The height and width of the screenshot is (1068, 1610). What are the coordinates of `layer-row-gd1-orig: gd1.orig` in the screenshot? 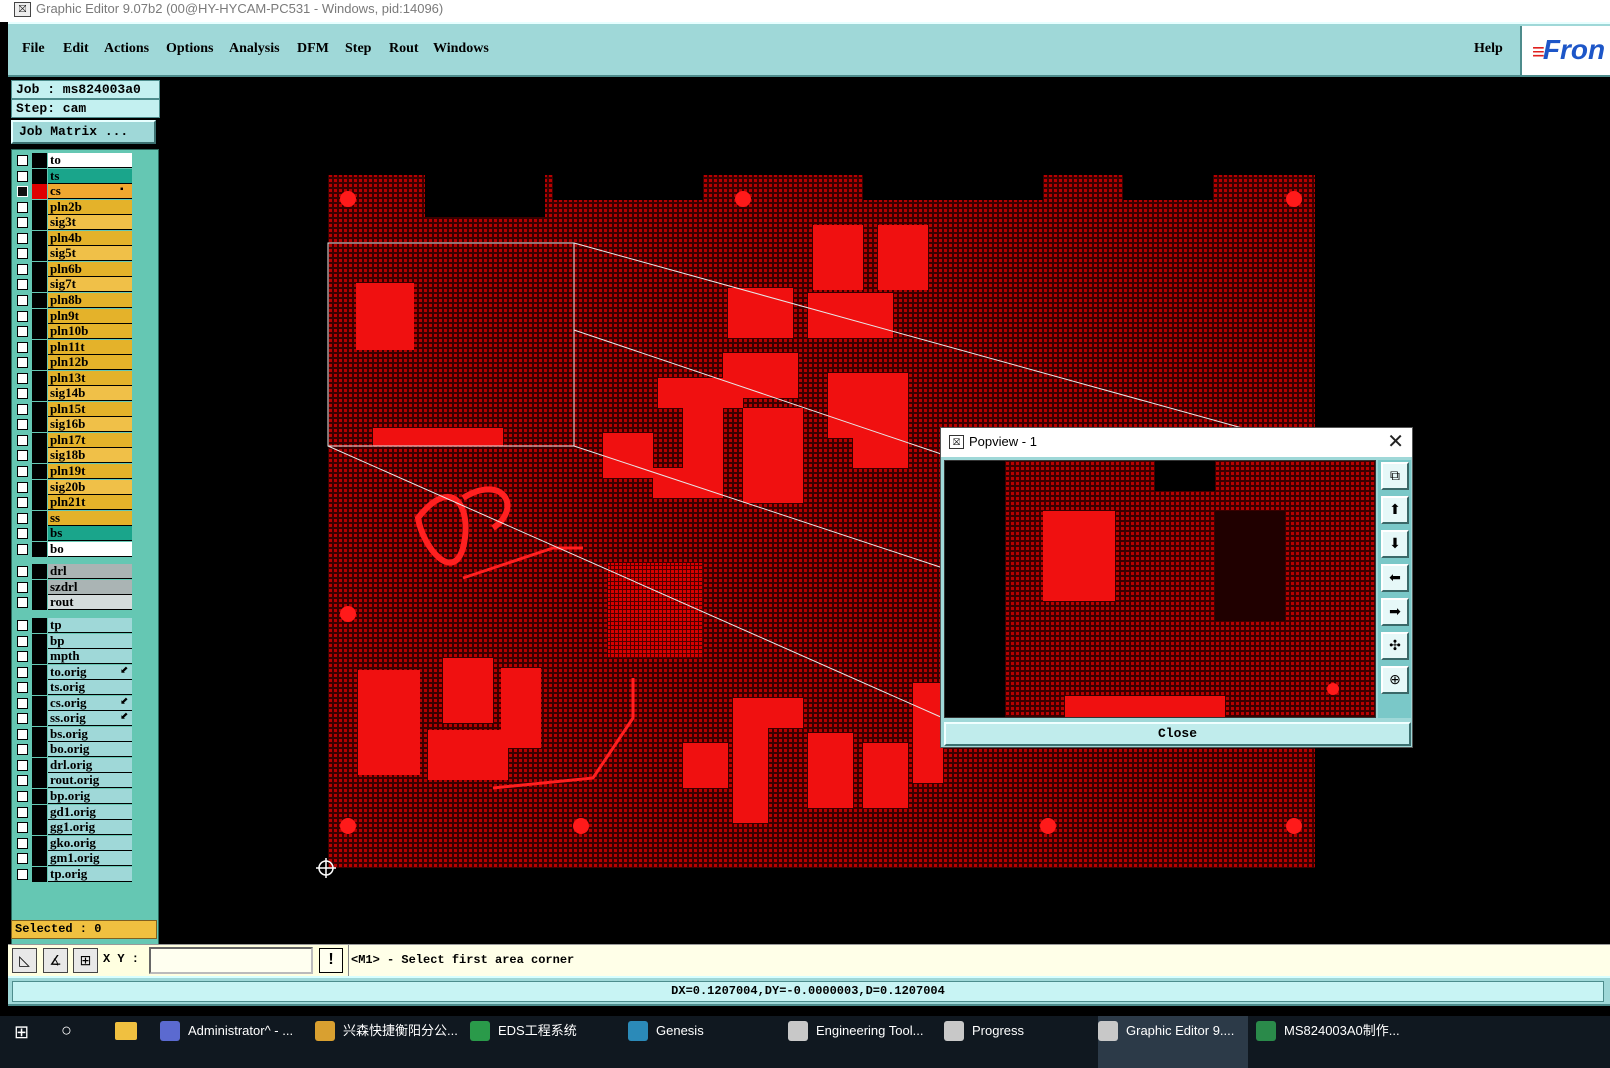 It's located at (72, 812).